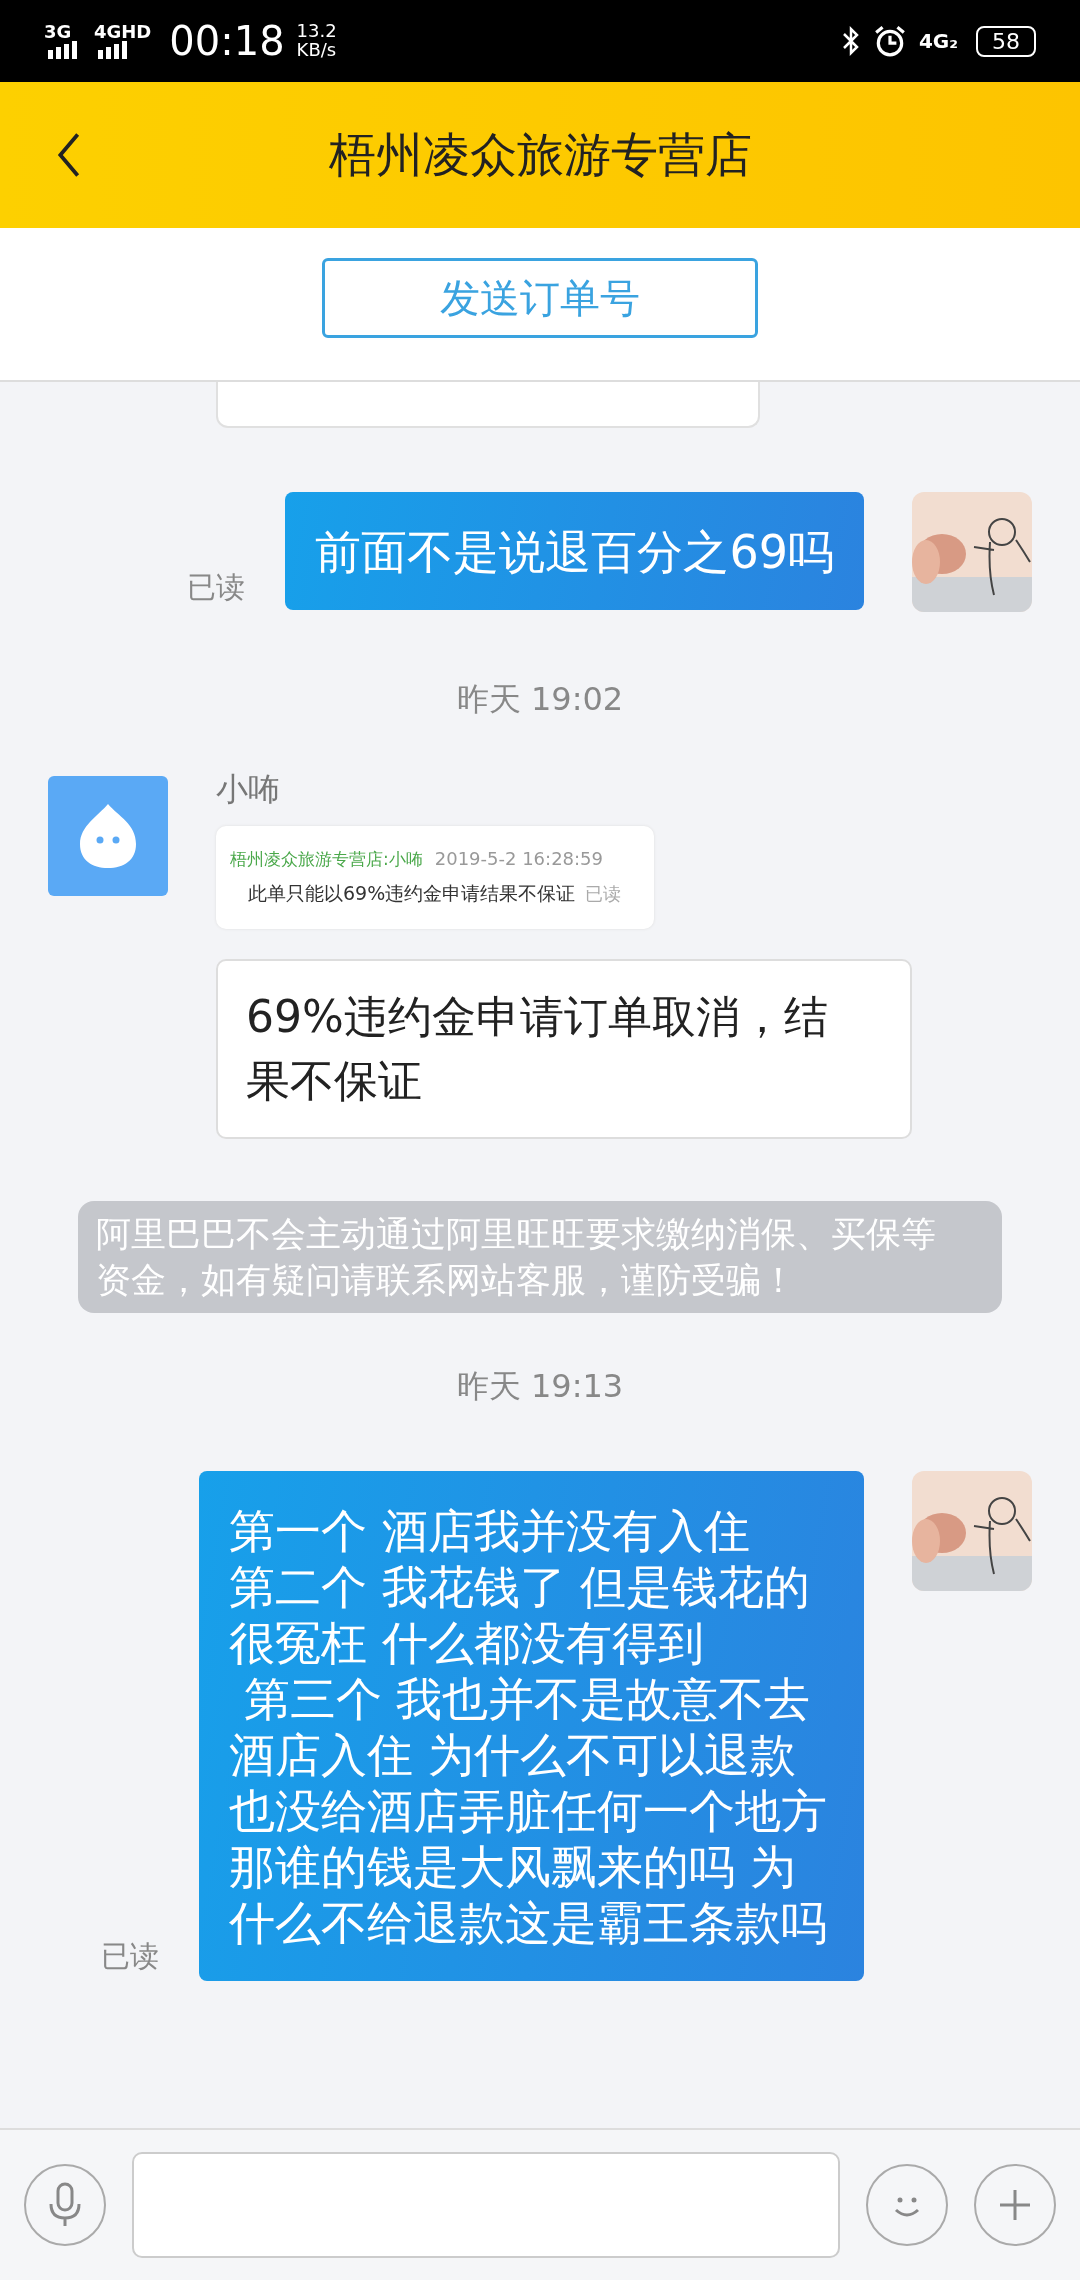 The width and height of the screenshot is (1080, 2280). Describe the element at coordinates (227, 41) in the screenshot. I see `status-time: 00:18` at that location.